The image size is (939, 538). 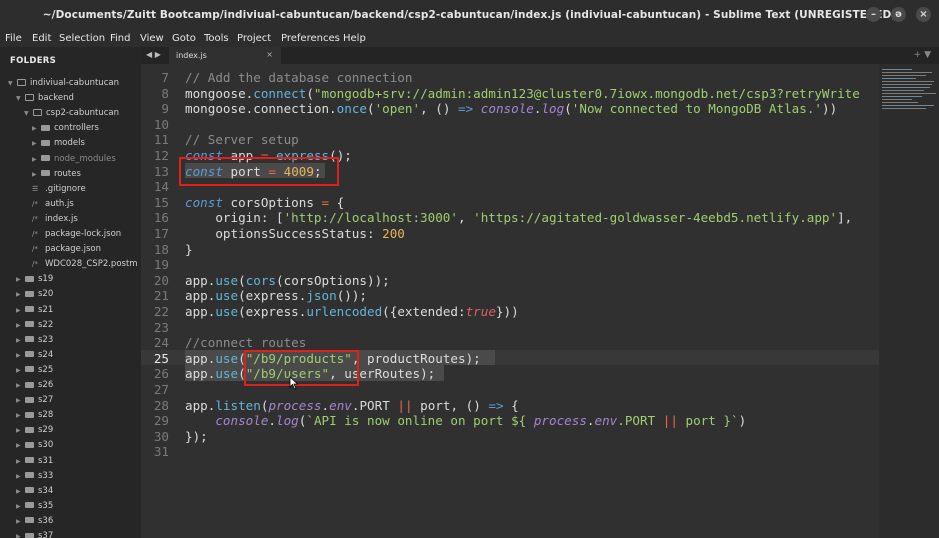 I want to click on code-line: const corsOptions = {, so click(x=264, y=202).